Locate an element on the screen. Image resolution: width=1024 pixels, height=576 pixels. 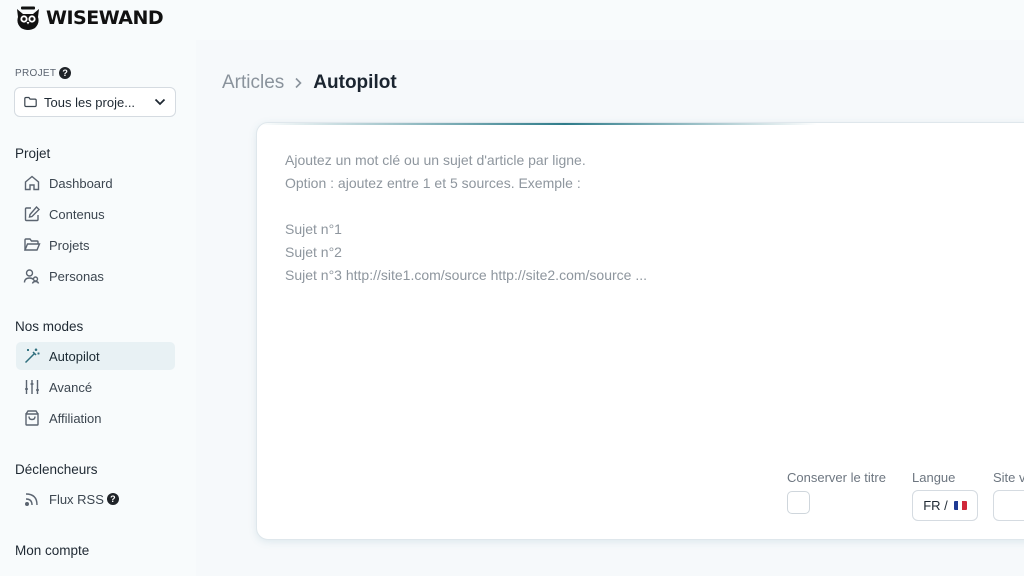
chevron-right-icon is located at coordinates (298, 83).